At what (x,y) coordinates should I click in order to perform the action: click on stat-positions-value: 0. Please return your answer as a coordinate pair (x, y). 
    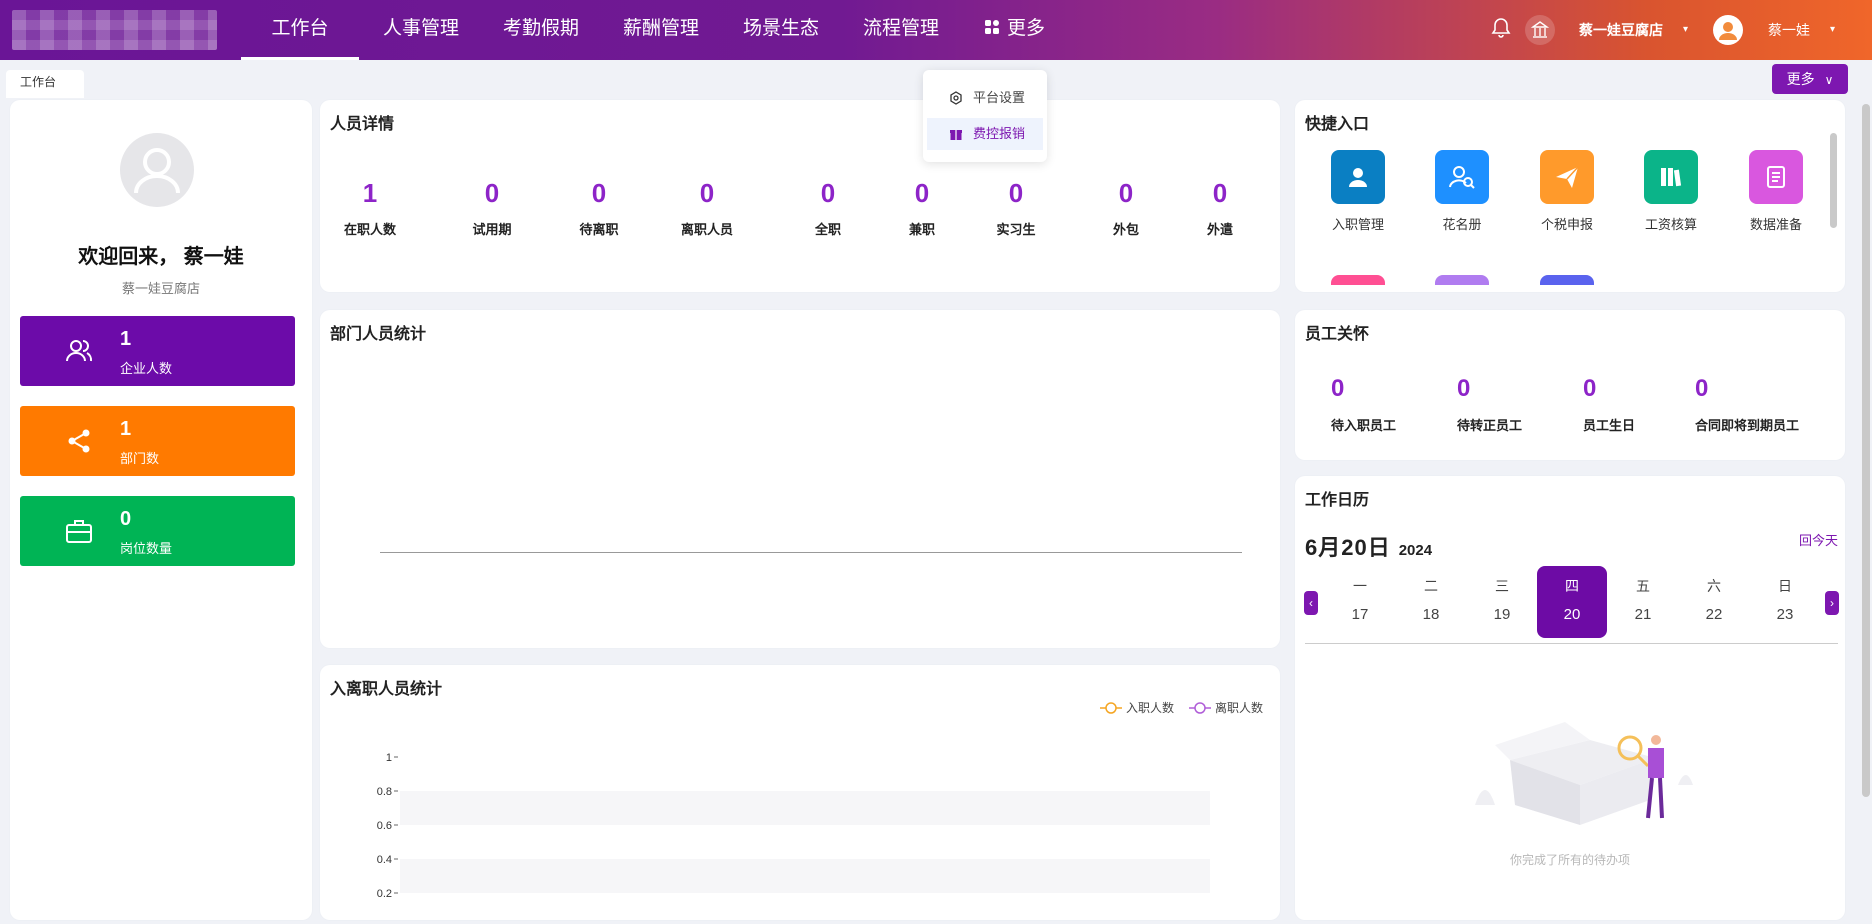
    Looking at the image, I should click on (126, 519).